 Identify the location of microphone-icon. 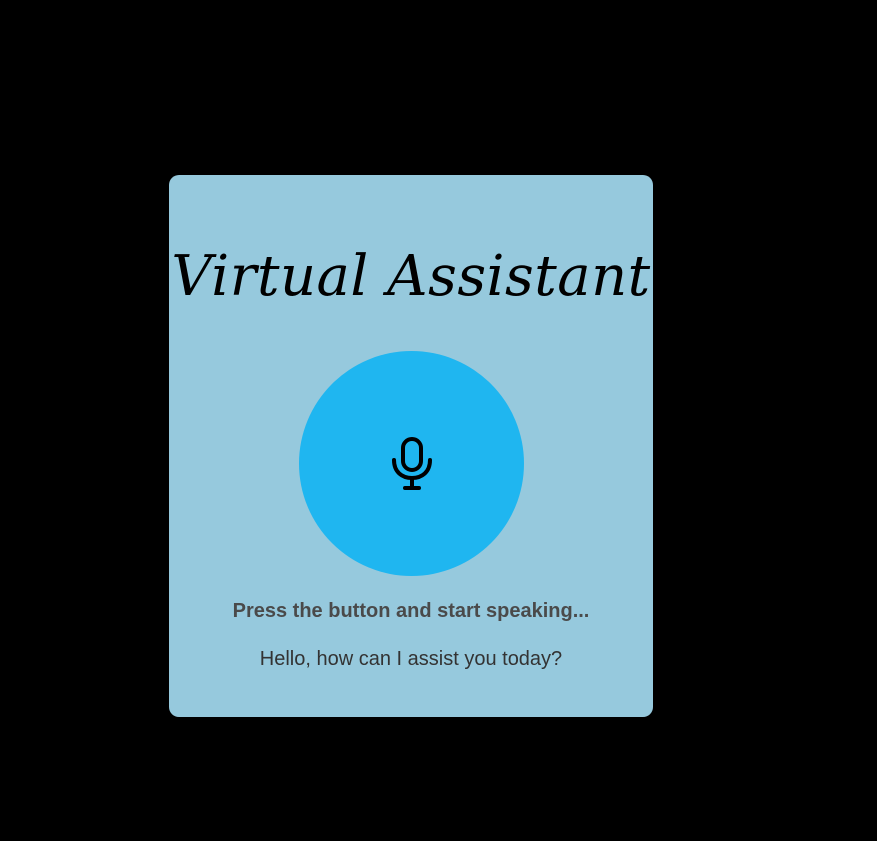
(411, 463).